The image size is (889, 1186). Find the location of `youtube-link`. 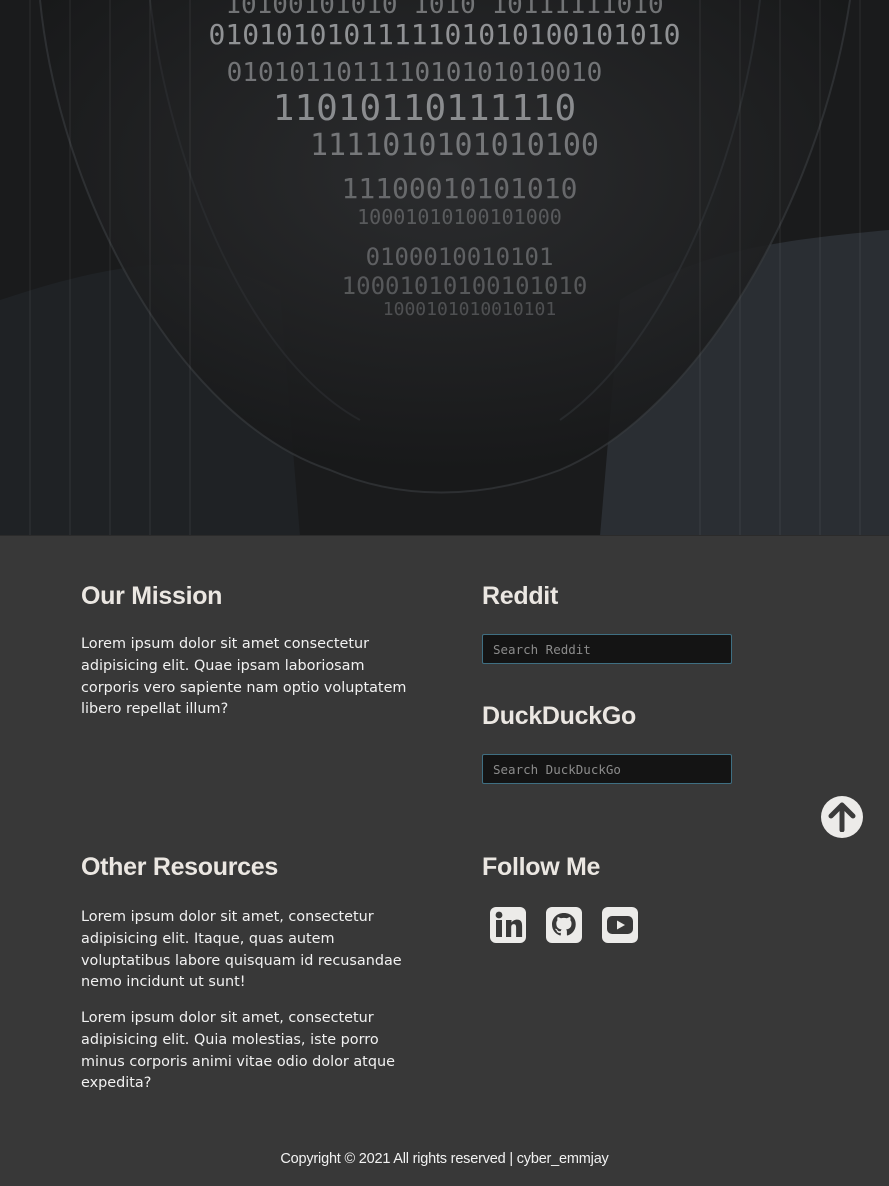

youtube-link is located at coordinates (620, 925).